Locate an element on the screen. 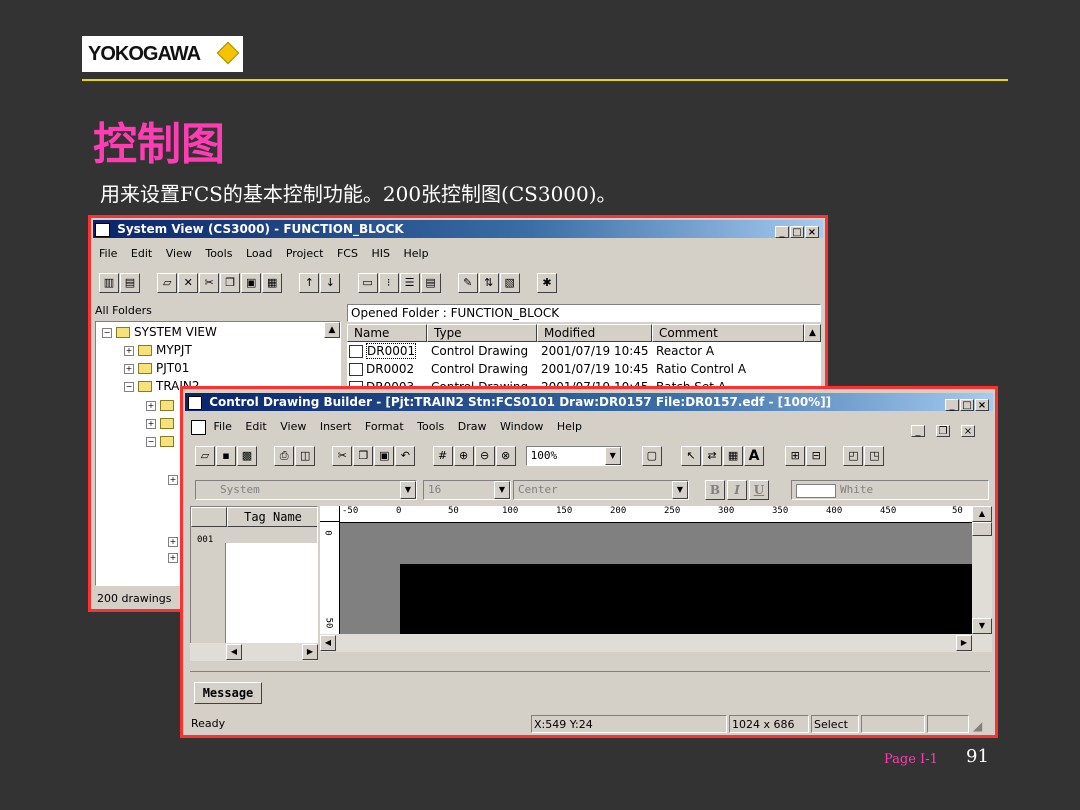 The height and width of the screenshot is (810, 1080). minimize-icon: _ is located at coordinates (782, 231).